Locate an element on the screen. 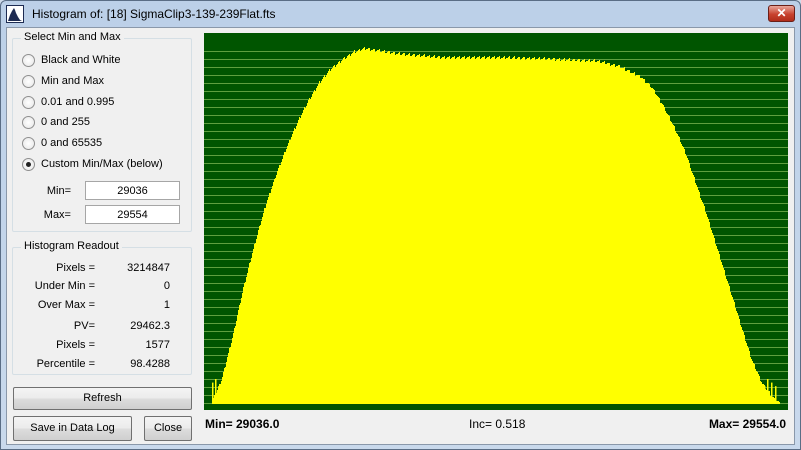 The height and width of the screenshot is (450, 801). radio-percentile-range: 0.01 and 0.995 is located at coordinates (68, 102).